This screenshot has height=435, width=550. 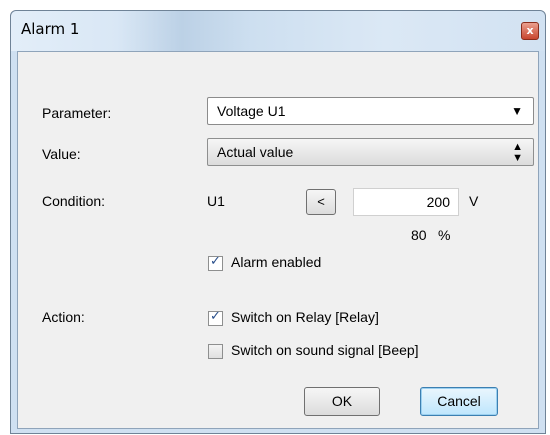 I want to click on up-down-arrows-icon: ▲ ▼, so click(x=517, y=152).